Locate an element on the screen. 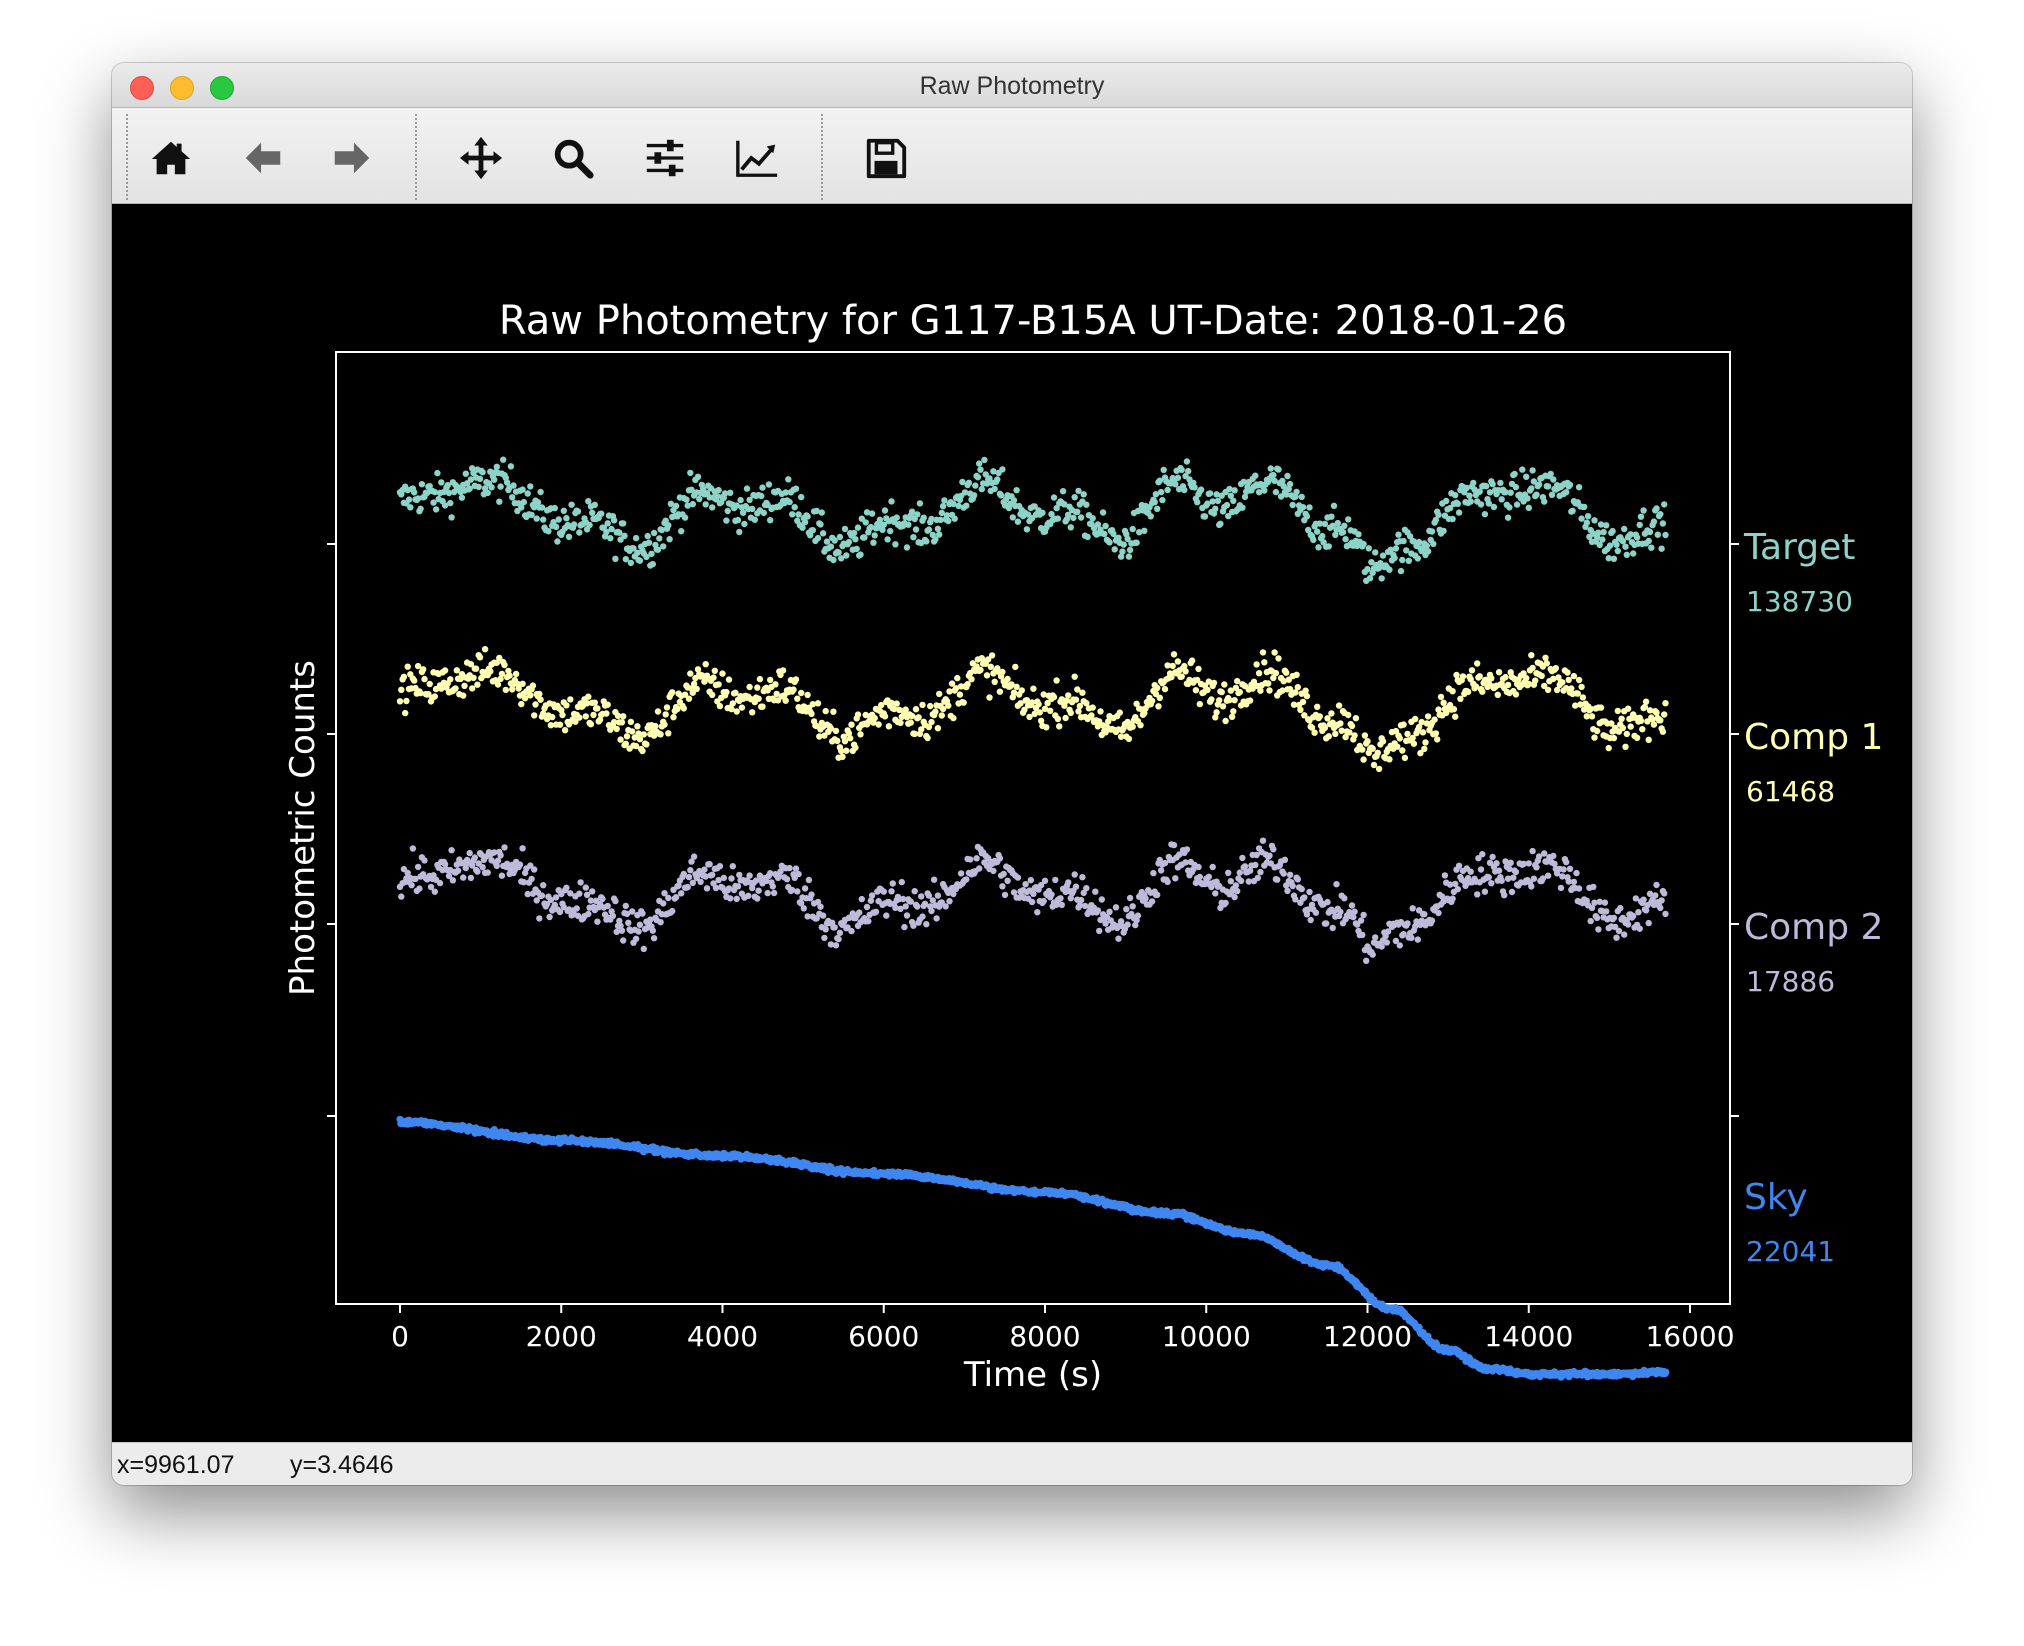  zoom-button is located at coordinates (573, 158).